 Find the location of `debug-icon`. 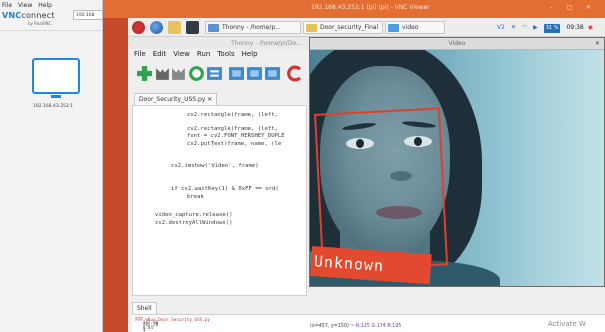

debug-icon is located at coordinates (214, 73).